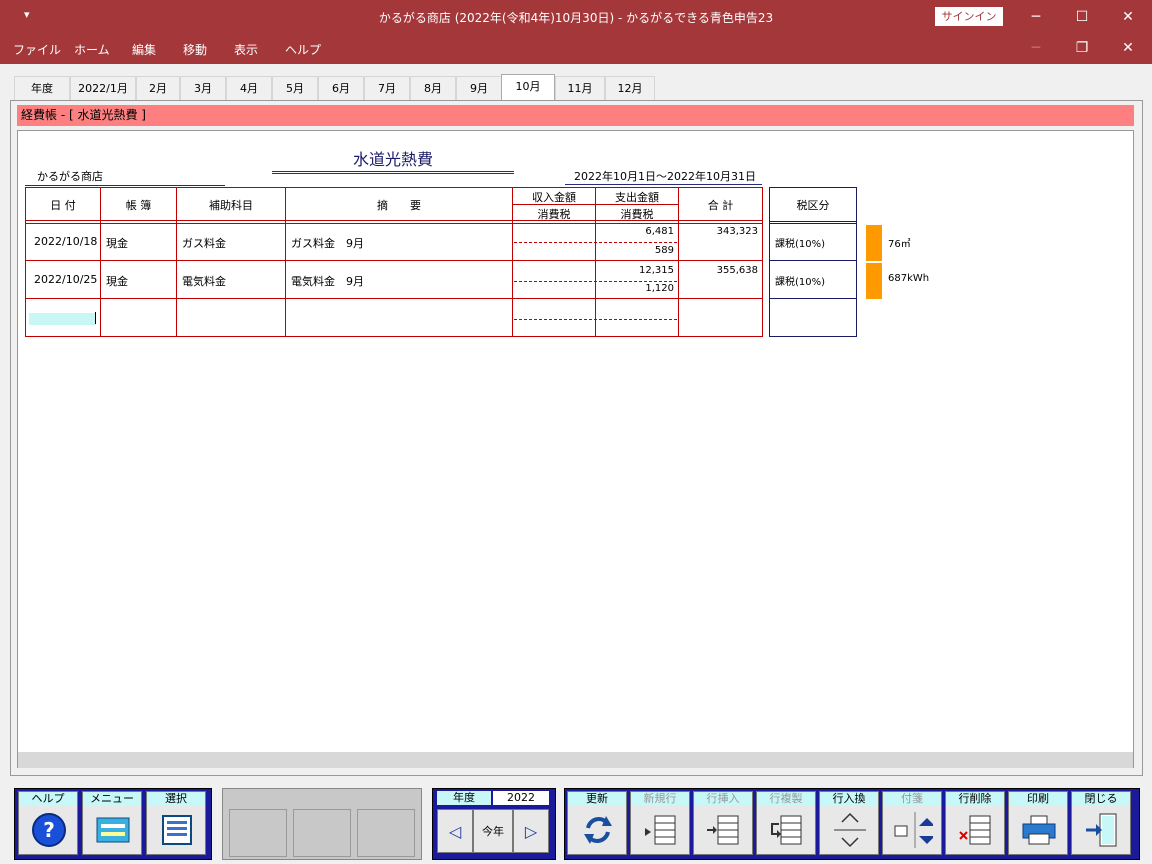  I want to click on copy-row-icon, so click(786, 830).